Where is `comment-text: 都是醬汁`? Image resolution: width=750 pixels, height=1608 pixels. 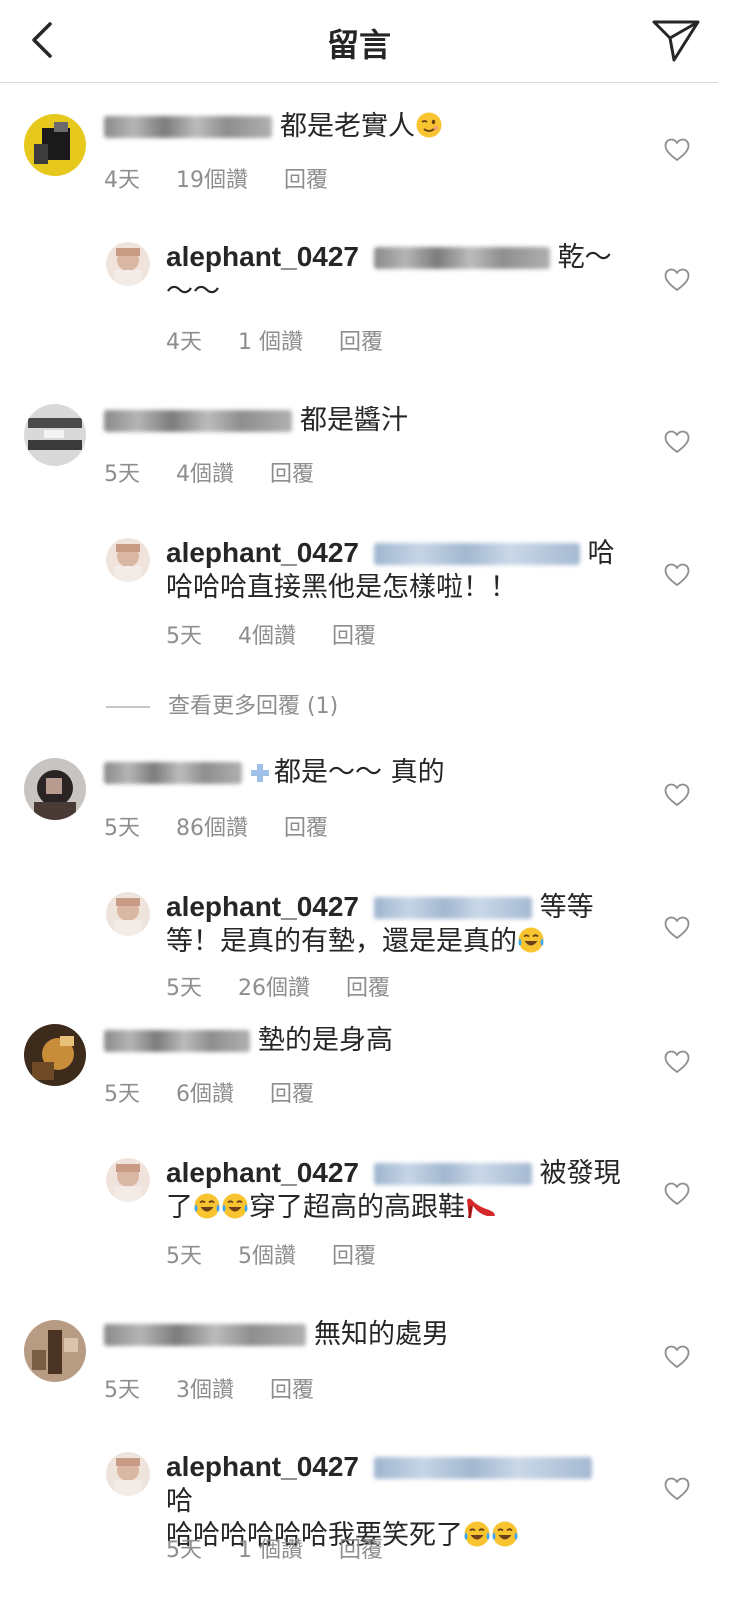
comment-text: 都是醬汁 is located at coordinates (354, 420).